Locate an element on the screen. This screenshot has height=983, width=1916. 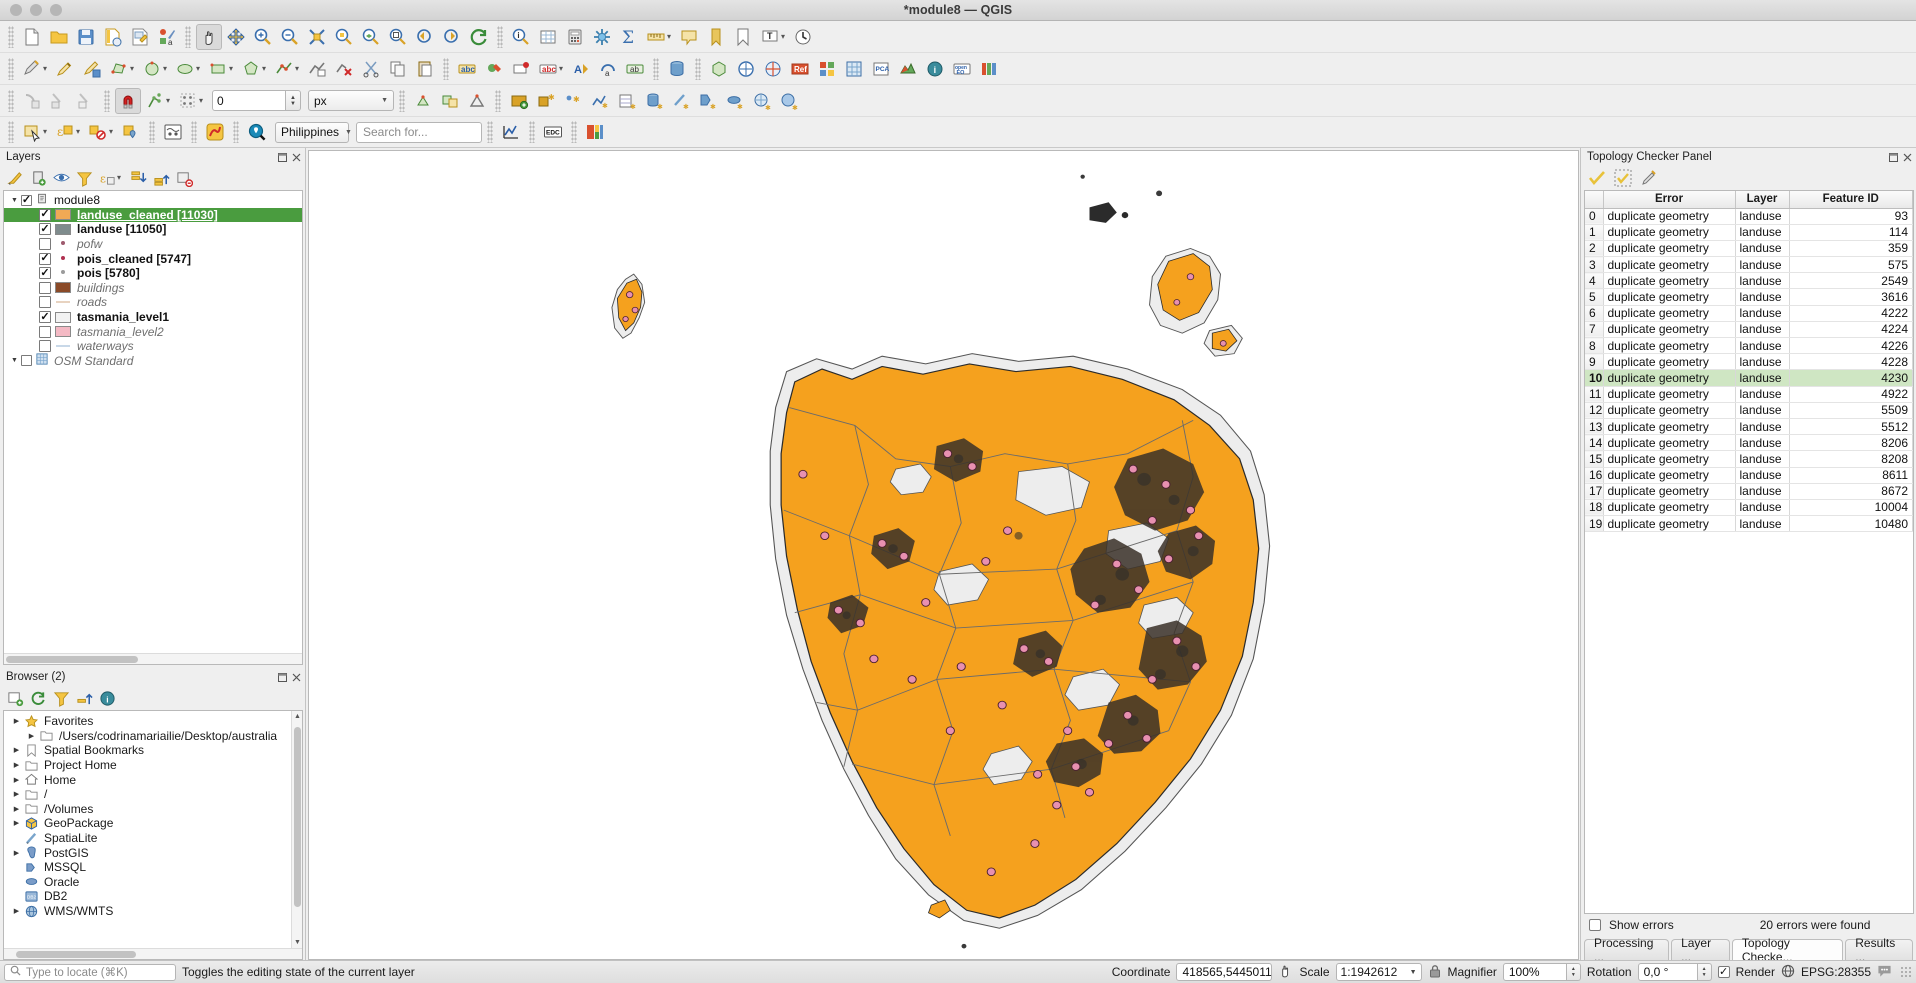
collapse-all-browser-icon is located at coordinates (84, 698).